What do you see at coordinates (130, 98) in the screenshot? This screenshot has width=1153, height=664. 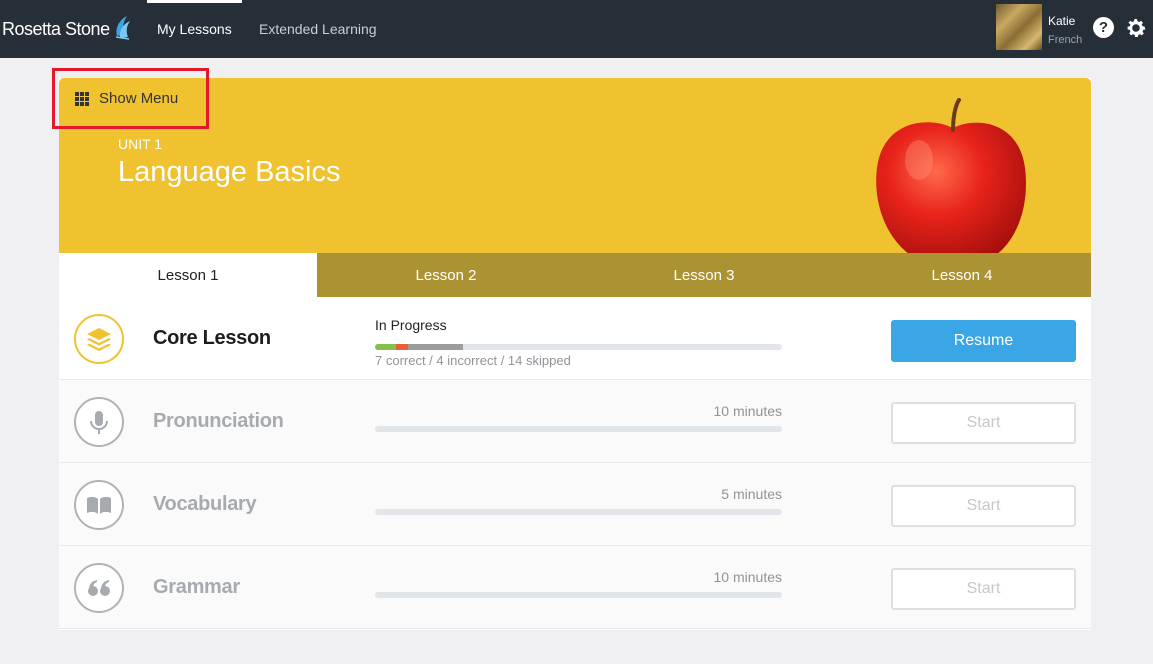 I see `highlight-annotation` at bounding box center [130, 98].